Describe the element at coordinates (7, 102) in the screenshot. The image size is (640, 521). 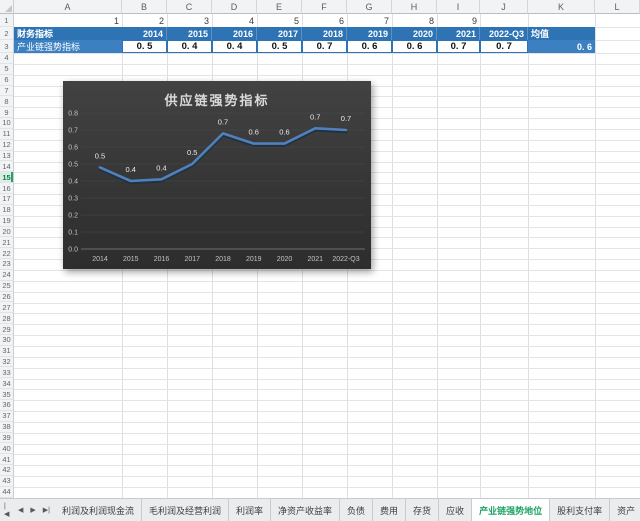
I see `row-header-8: 8` at that location.